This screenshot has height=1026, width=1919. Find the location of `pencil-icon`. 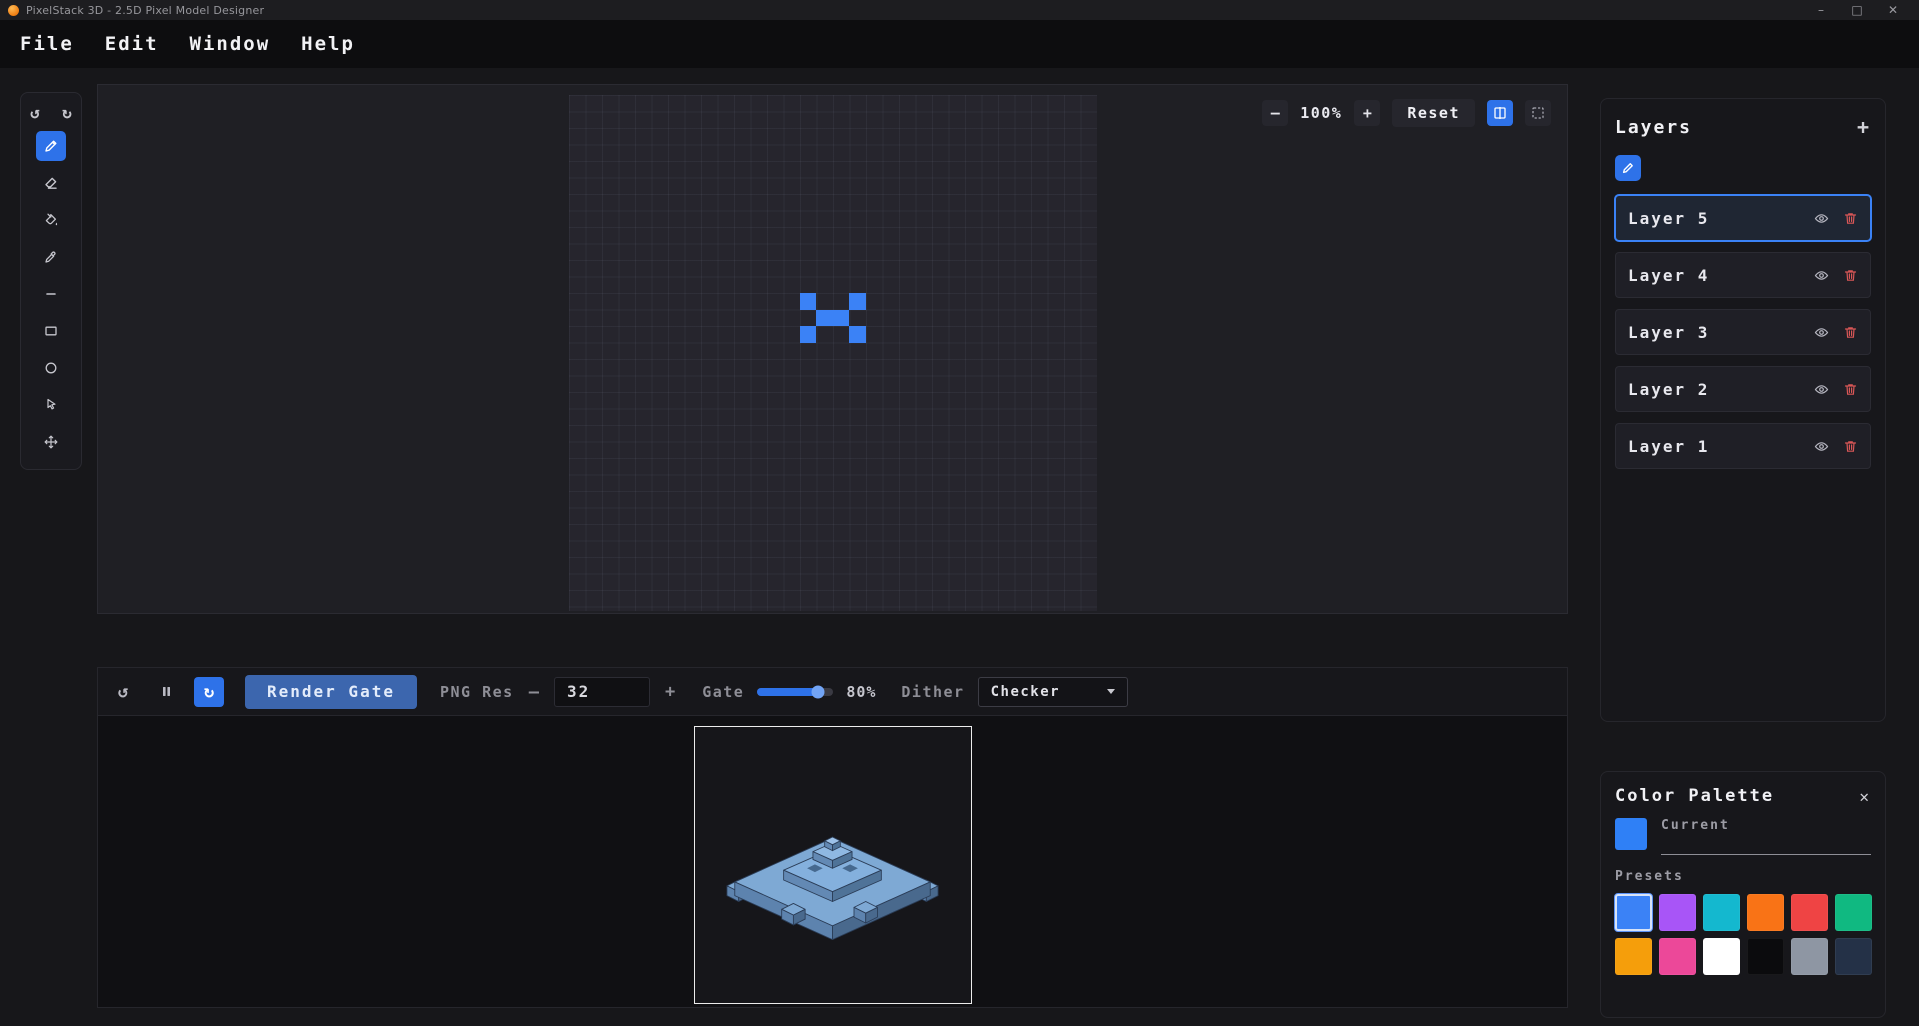

pencil-icon is located at coordinates (1627, 168).